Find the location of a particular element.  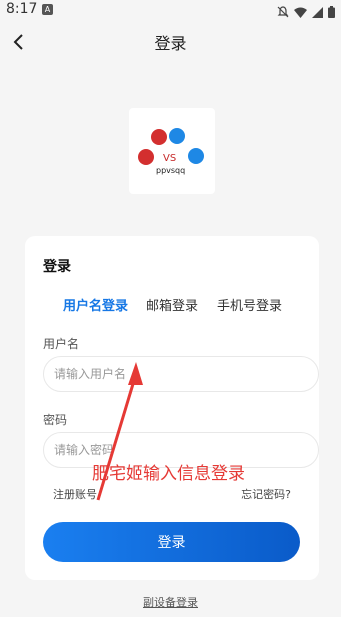

battery-icon is located at coordinates (331, 12).